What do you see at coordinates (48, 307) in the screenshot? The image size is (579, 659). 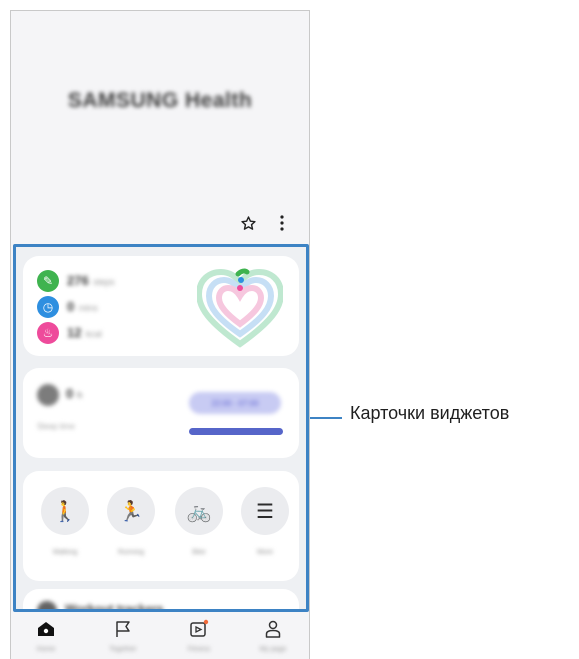 I see `clock-icon: ◷` at bounding box center [48, 307].